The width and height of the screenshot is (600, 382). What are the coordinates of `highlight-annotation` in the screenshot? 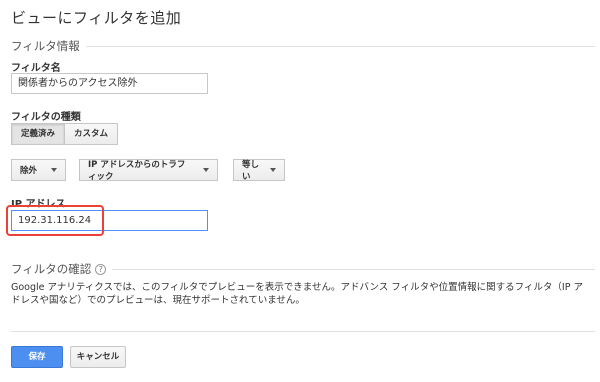 It's located at (55, 220).